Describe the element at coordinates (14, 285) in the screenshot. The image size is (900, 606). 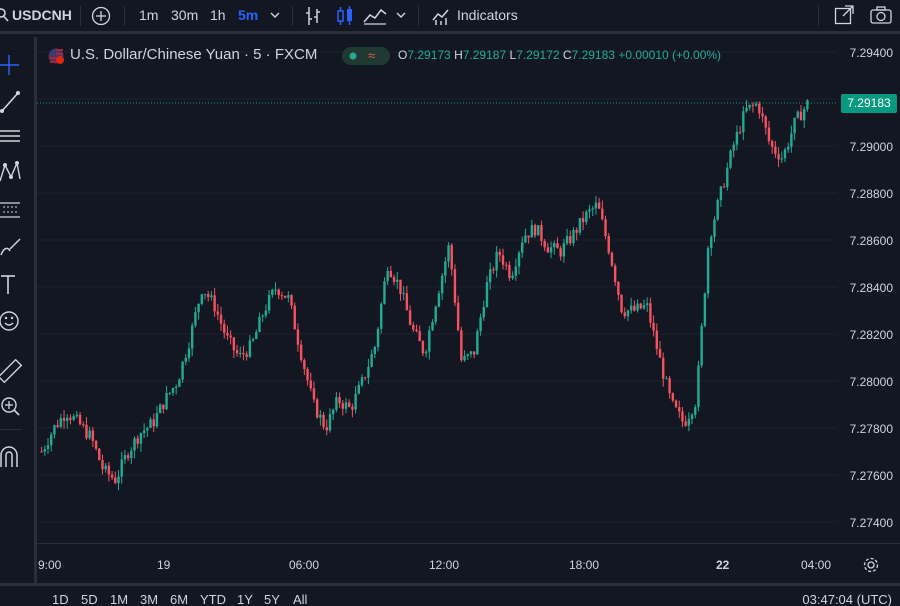
I see `text-tool-icon` at that location.